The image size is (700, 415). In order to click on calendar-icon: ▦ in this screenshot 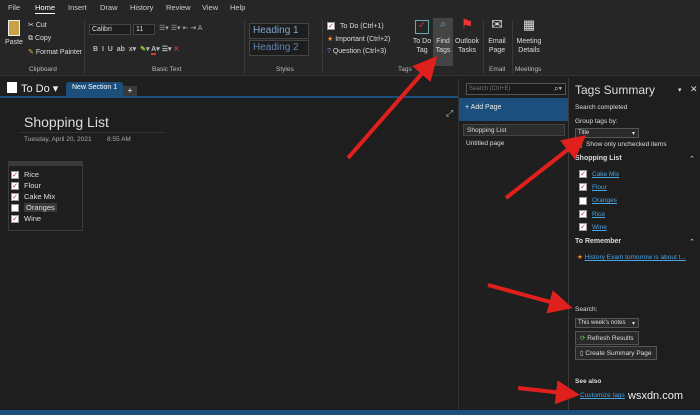, I will do `click(529, 24)`.